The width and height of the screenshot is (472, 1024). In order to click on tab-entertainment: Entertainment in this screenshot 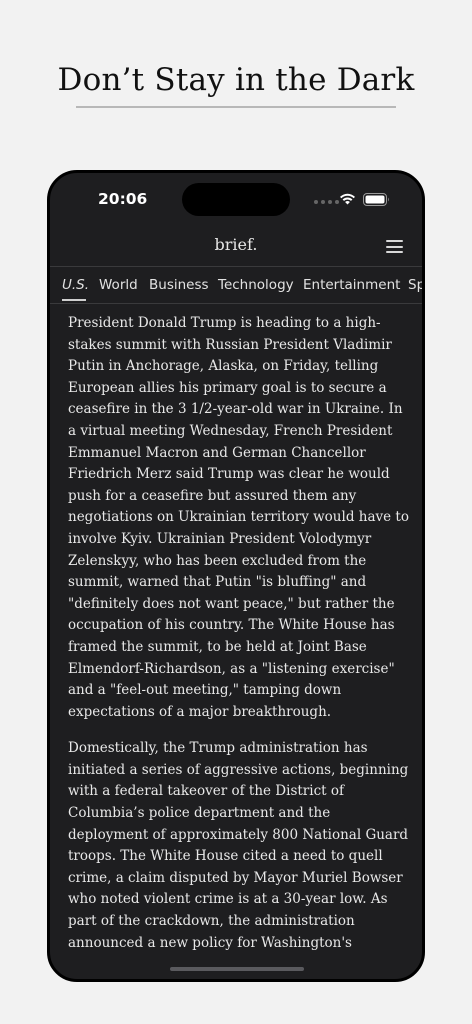, I will do `click(351, 285)`.